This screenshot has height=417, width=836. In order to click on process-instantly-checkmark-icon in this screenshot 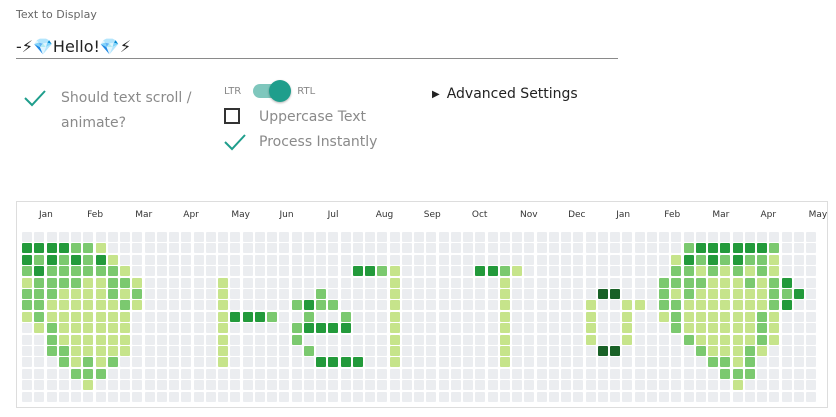, I will do `click(235, 142)`.